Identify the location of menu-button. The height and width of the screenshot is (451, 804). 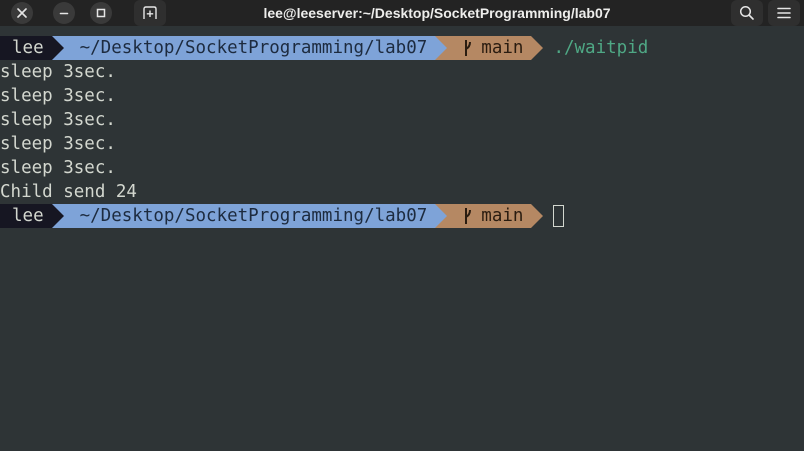
(784, 13).